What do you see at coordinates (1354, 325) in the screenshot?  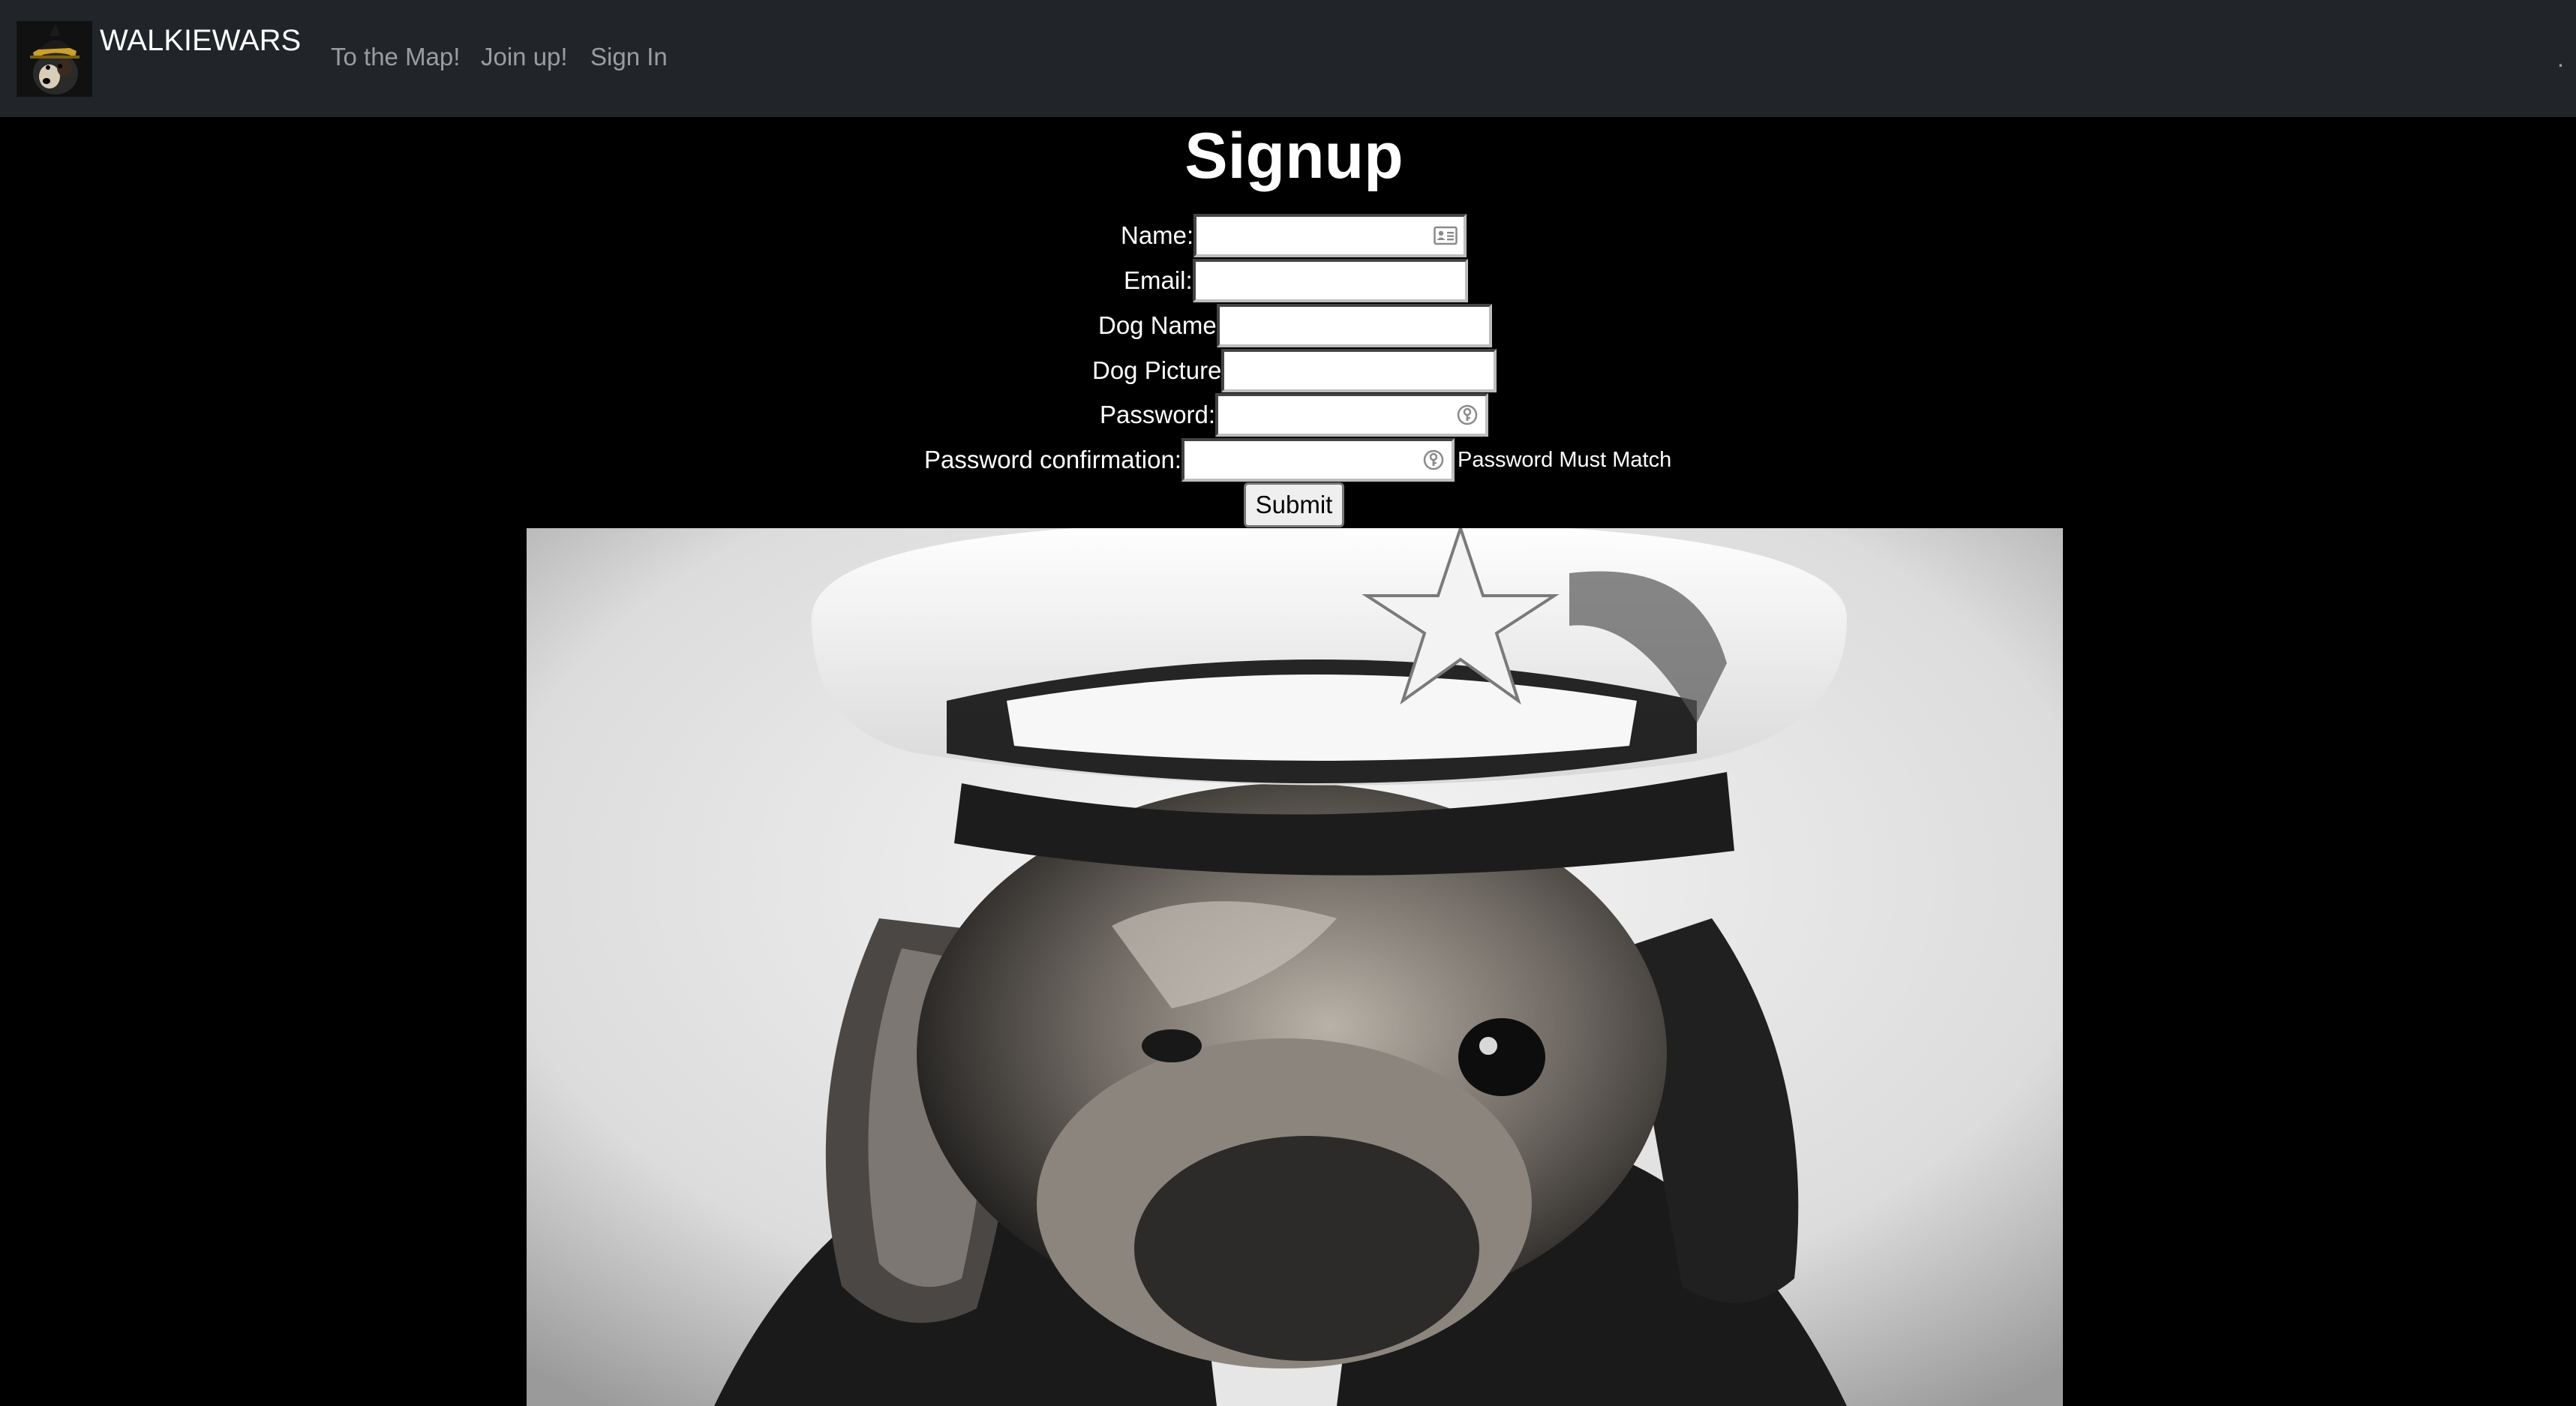 I see `dog-name-input` at bounding box center [1354, 325].